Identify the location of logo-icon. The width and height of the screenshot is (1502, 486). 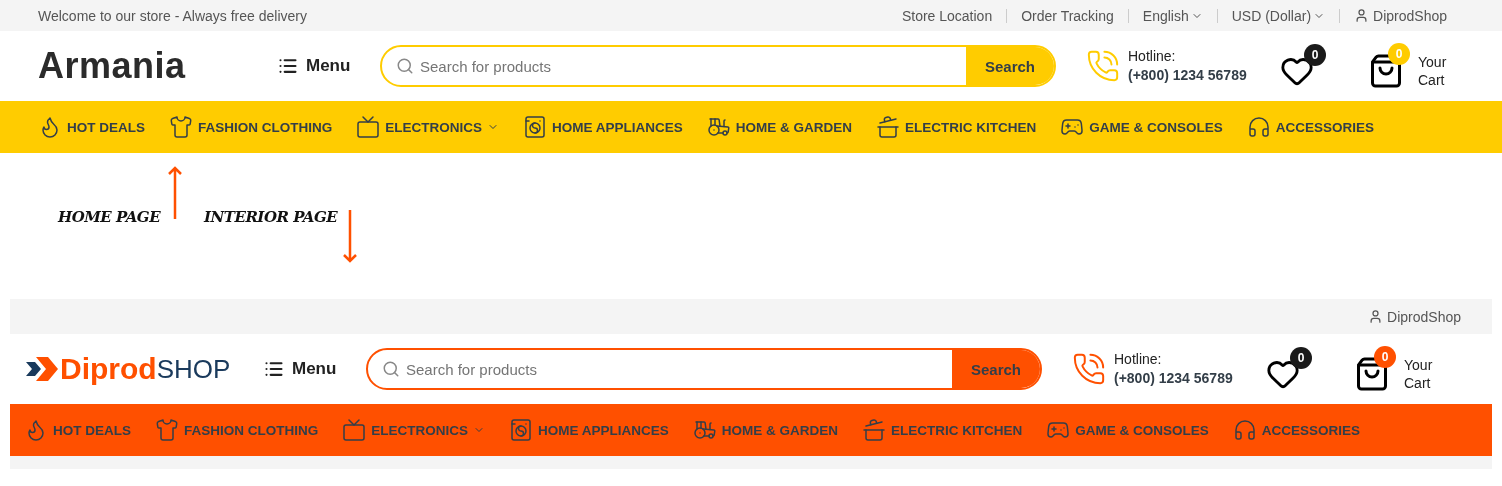
(42, 369).